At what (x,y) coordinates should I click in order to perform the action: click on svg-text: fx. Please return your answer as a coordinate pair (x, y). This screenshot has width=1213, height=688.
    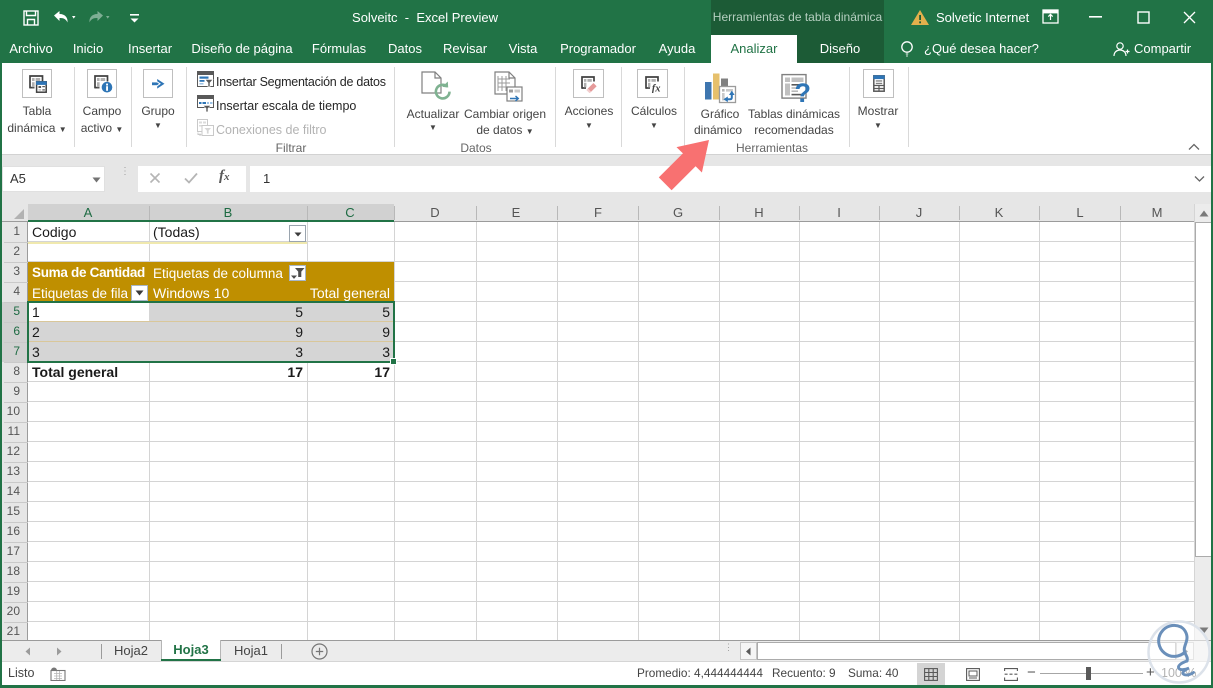
    Looking at the image, I should click on (656, 89).